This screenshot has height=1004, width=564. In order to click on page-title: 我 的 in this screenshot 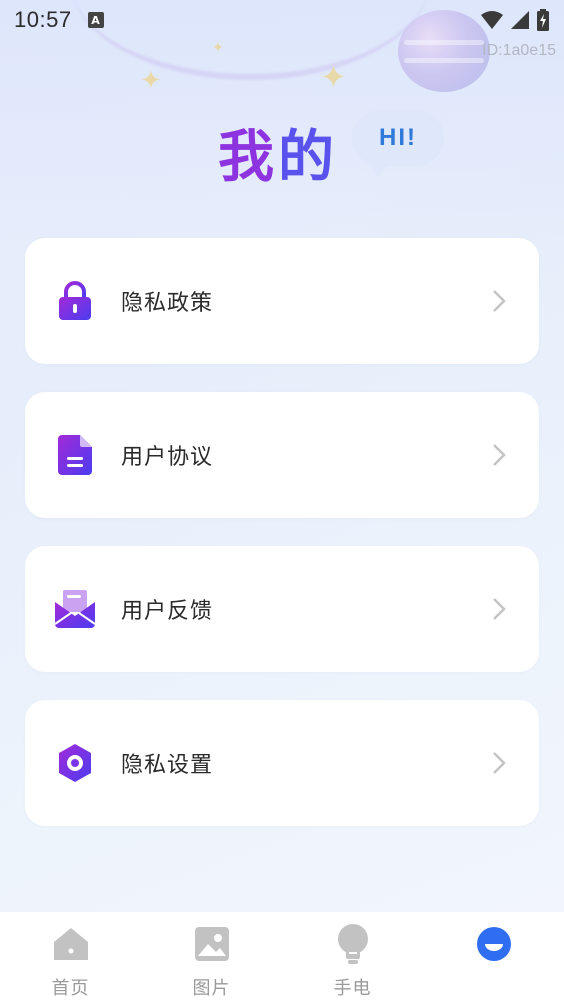, I will do `click(278, 152)`.